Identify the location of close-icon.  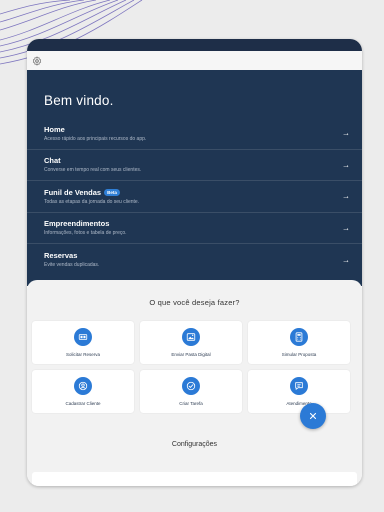
(313, 416).